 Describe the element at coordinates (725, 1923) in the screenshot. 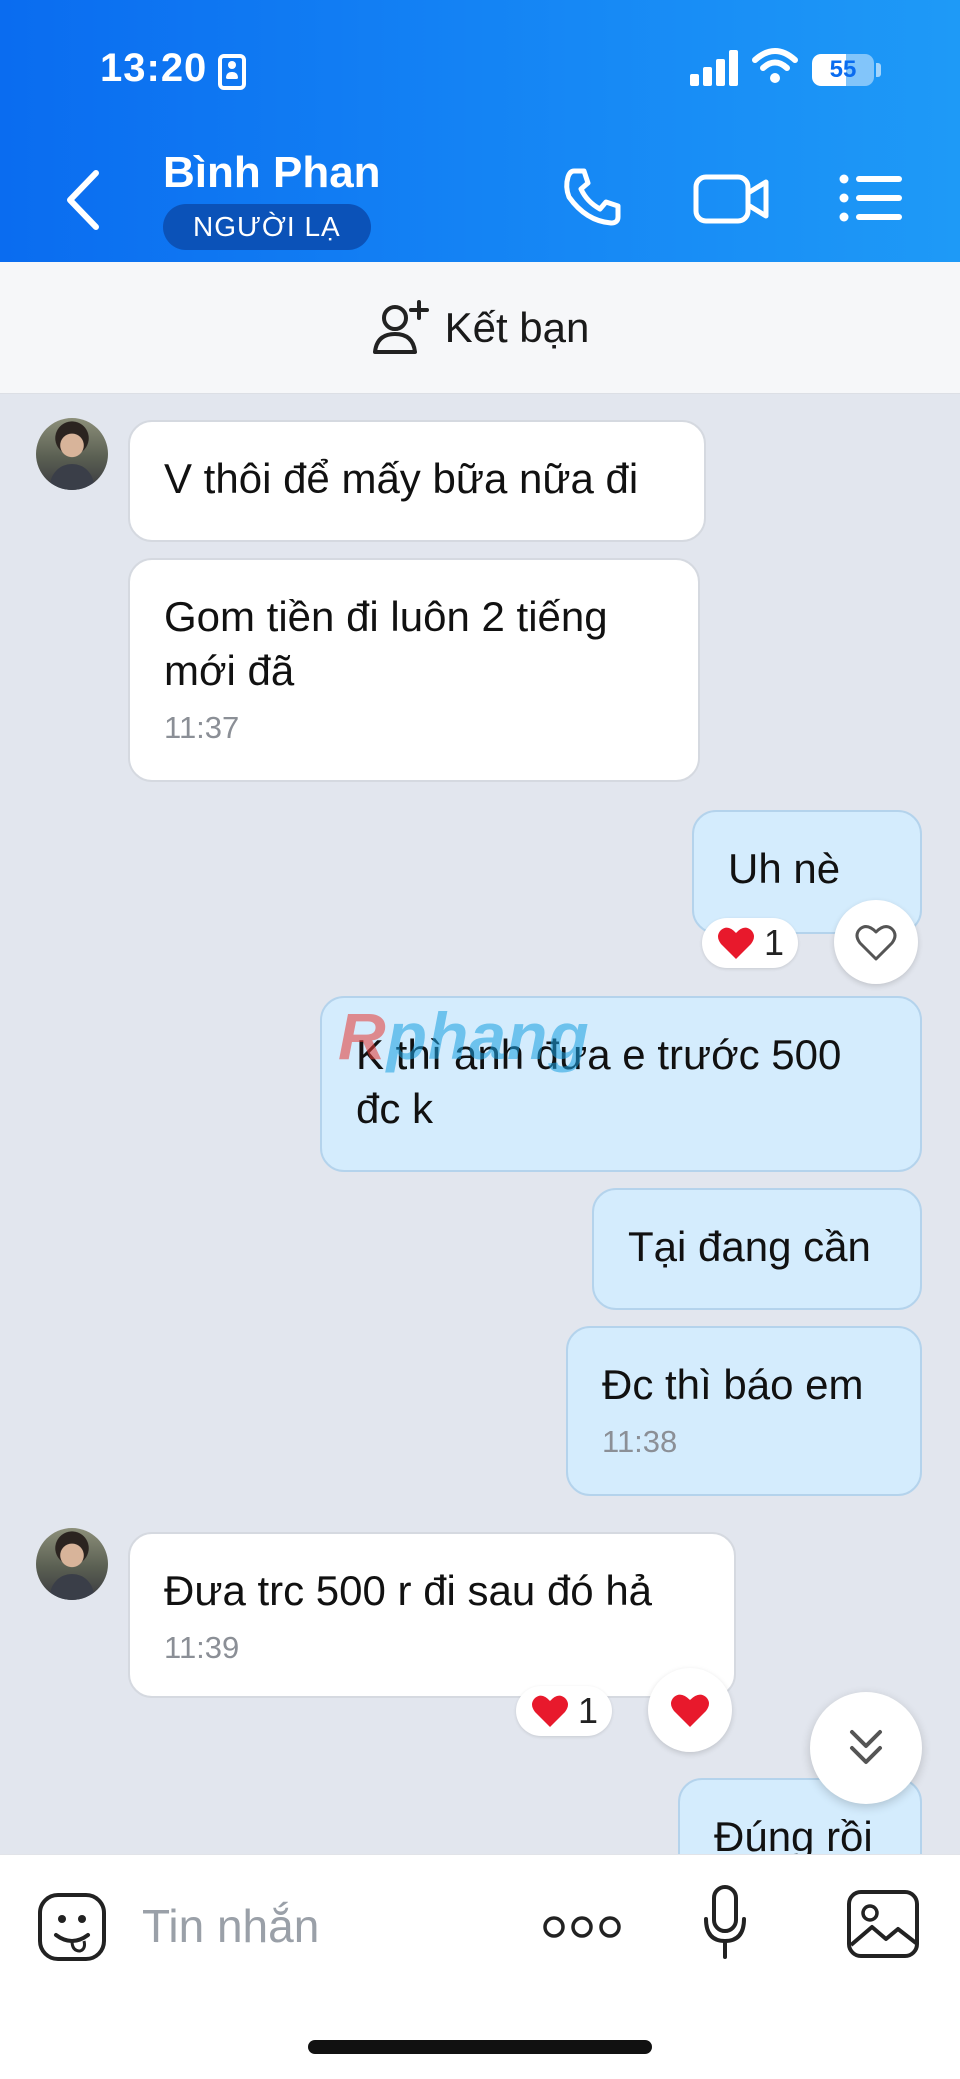

I see `microphone-icon` at that location.